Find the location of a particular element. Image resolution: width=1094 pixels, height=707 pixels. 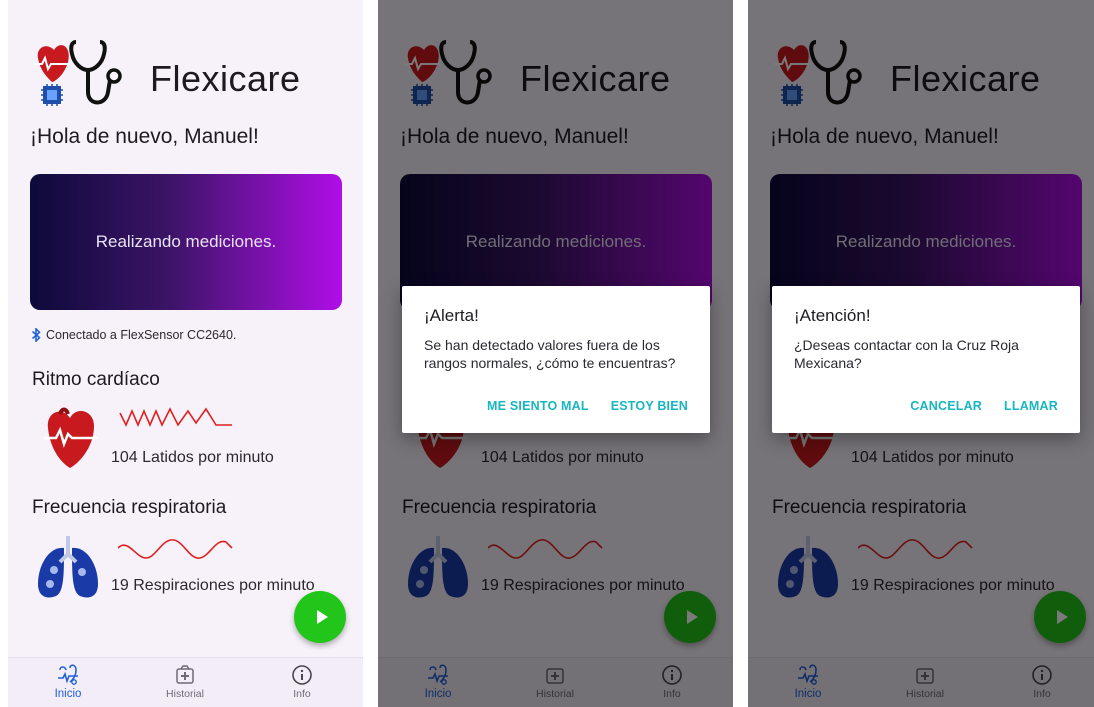

app-title: Flexicare is located at coordinates (225, 78).